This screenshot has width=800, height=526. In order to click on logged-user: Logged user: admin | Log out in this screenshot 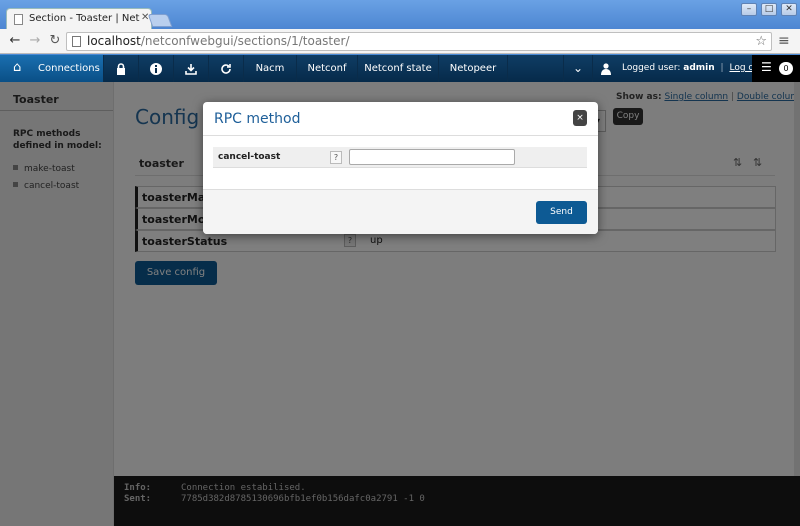, I will do `click(692, 68)`.